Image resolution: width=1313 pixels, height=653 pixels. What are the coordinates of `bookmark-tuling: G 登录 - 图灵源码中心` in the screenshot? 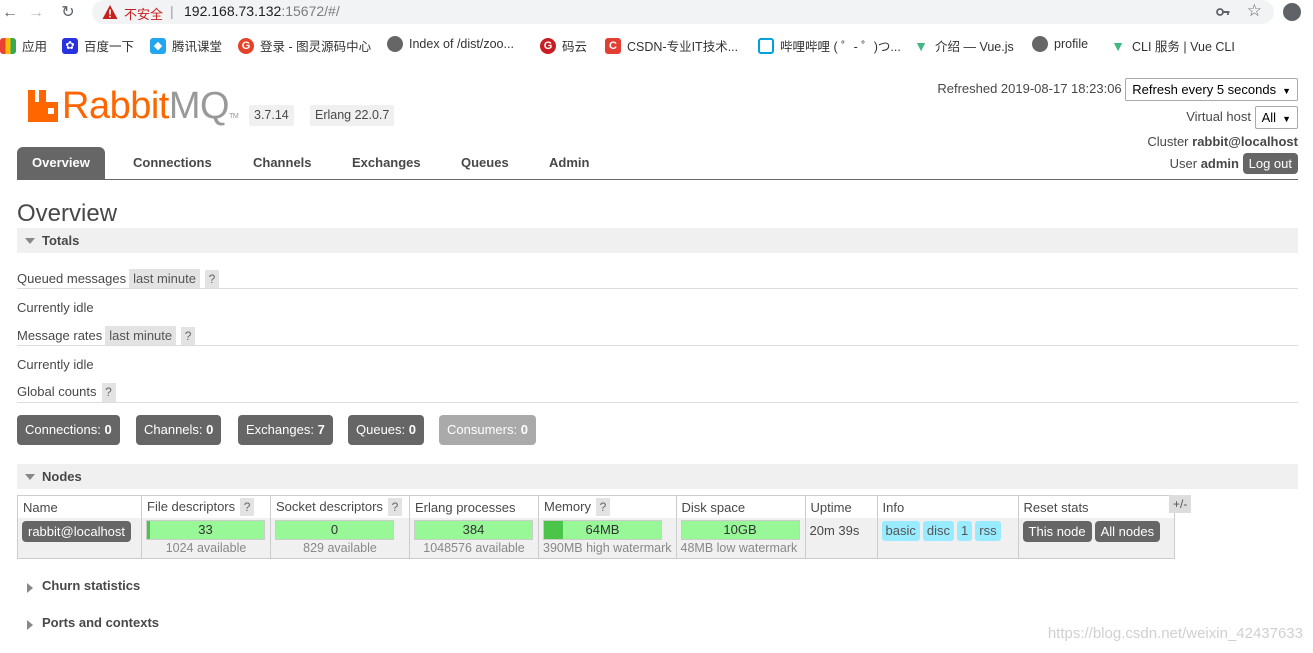 It's located at (304, 45).